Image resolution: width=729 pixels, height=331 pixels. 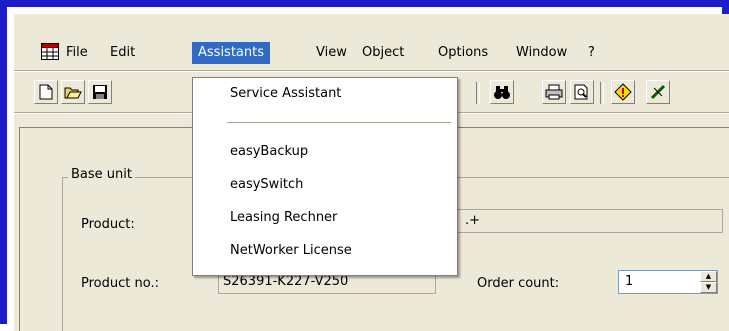 What do you see at coordinates (591, 53) in the screenshot?
I see `menu-help: ?` at bounding box center [591, 53].